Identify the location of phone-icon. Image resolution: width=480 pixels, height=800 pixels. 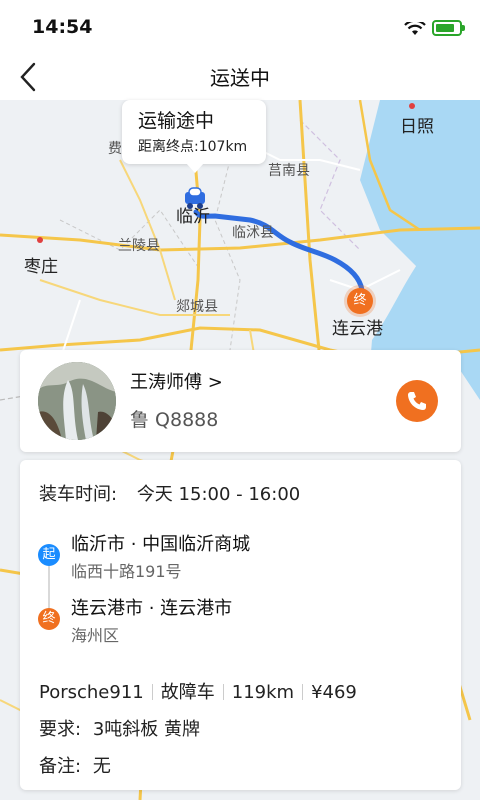
(417, 401).